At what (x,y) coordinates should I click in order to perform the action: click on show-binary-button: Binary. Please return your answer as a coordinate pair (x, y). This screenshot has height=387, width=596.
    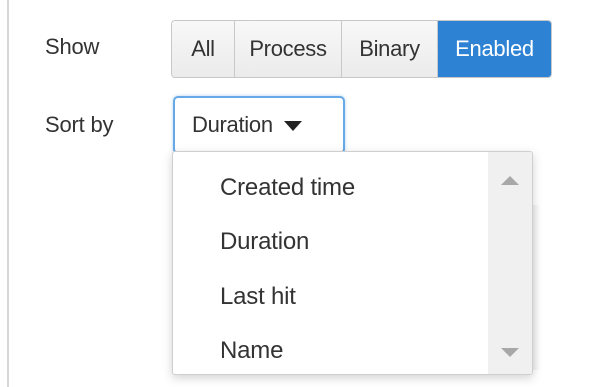
    Looking at the image, I should click on (390, 49).